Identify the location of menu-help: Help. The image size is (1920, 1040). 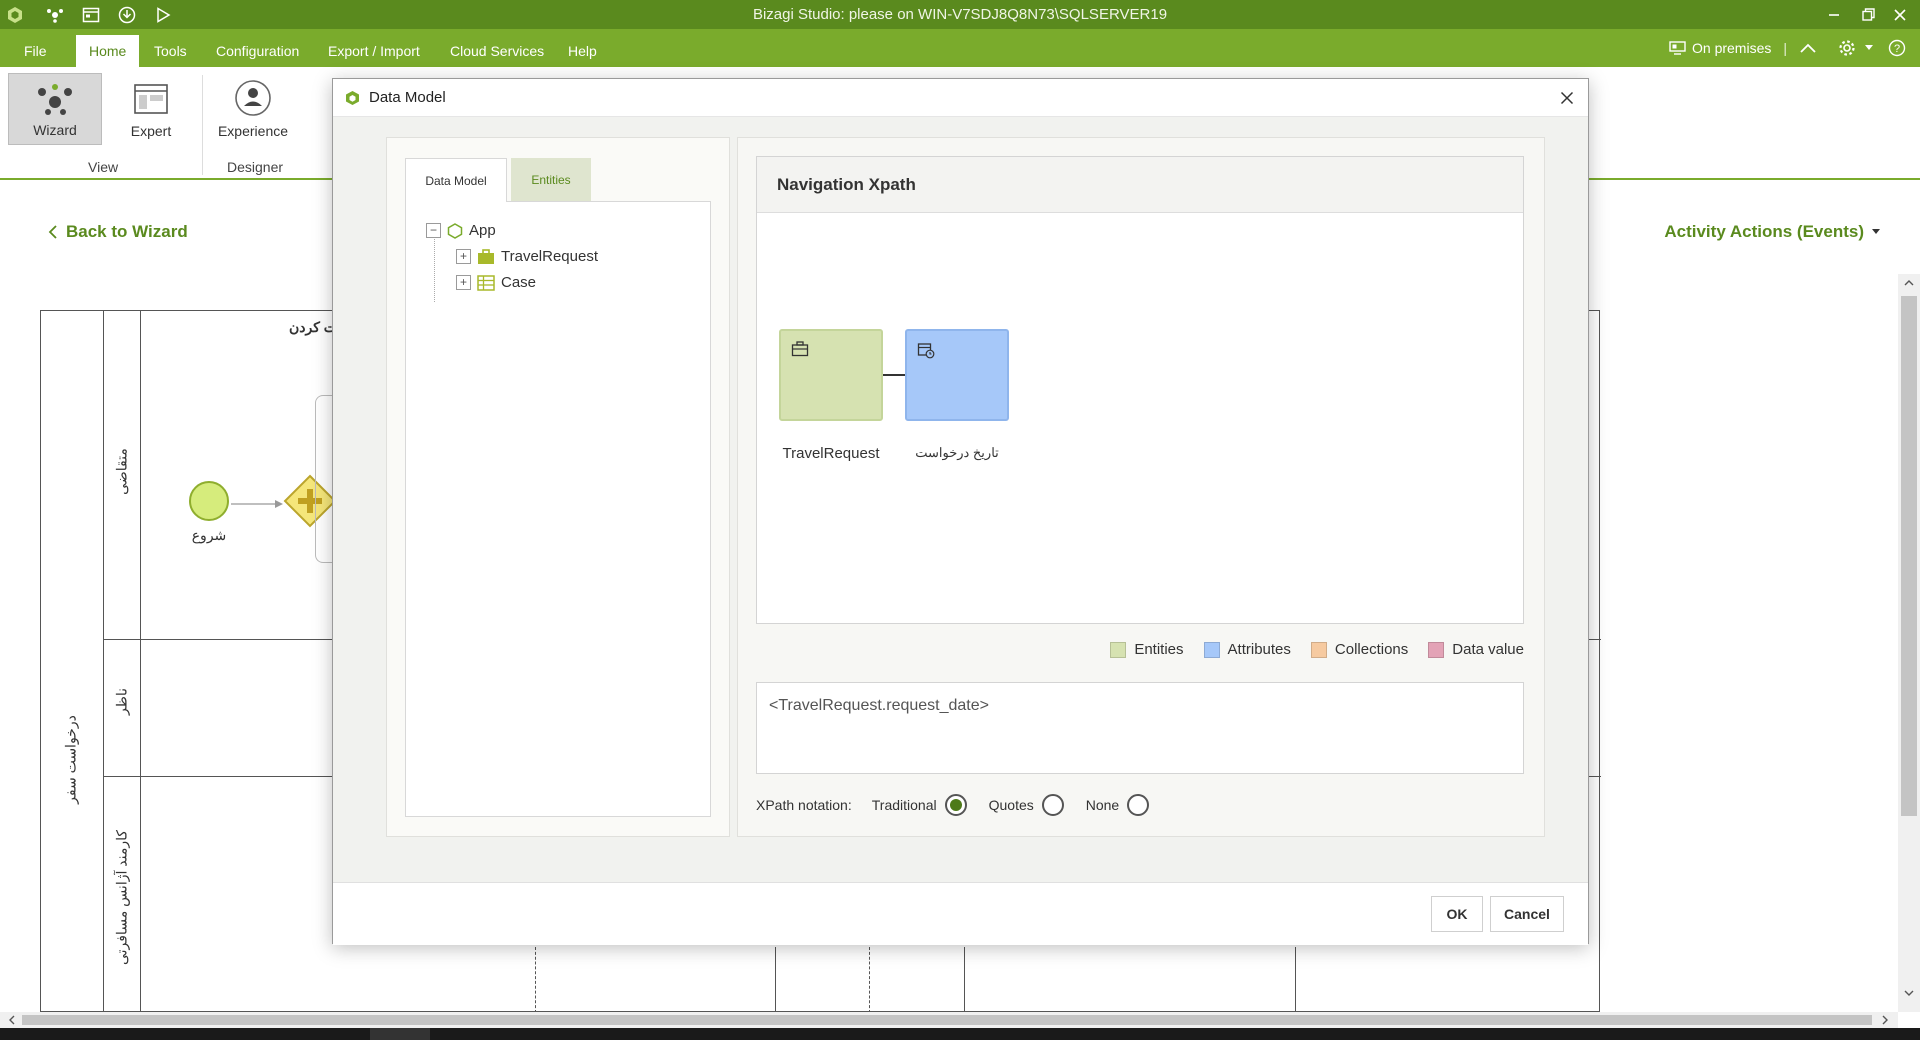
(582, 48).